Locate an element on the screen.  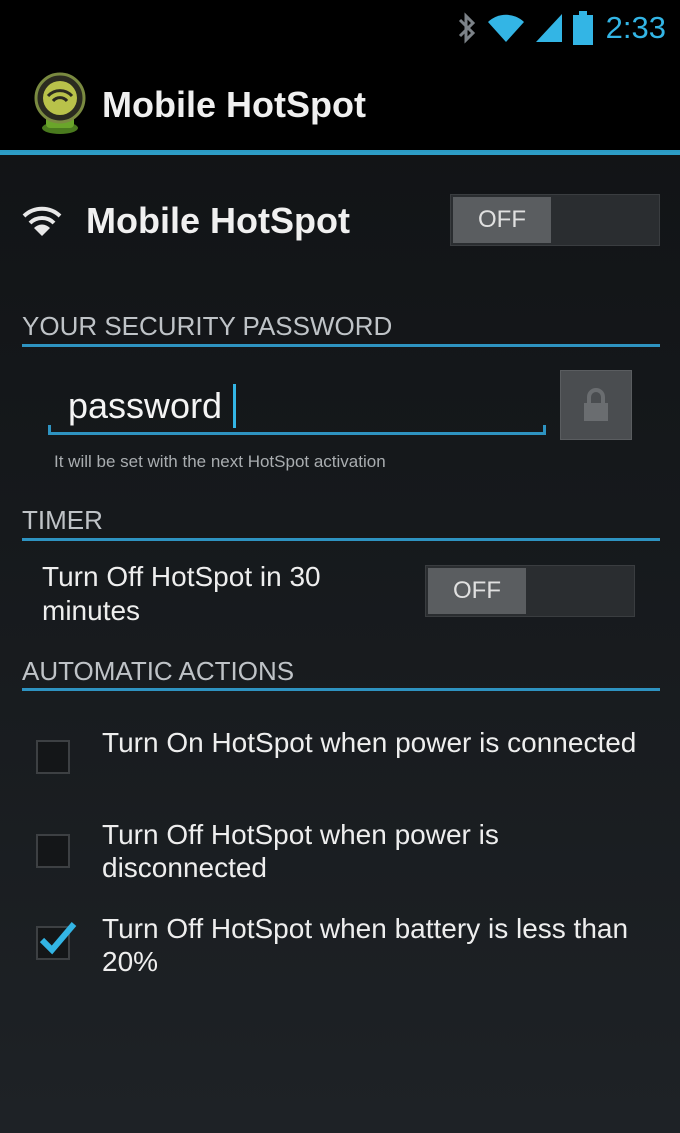
action-bar: Mobile HotSpot is located at coordinates (340, 104).